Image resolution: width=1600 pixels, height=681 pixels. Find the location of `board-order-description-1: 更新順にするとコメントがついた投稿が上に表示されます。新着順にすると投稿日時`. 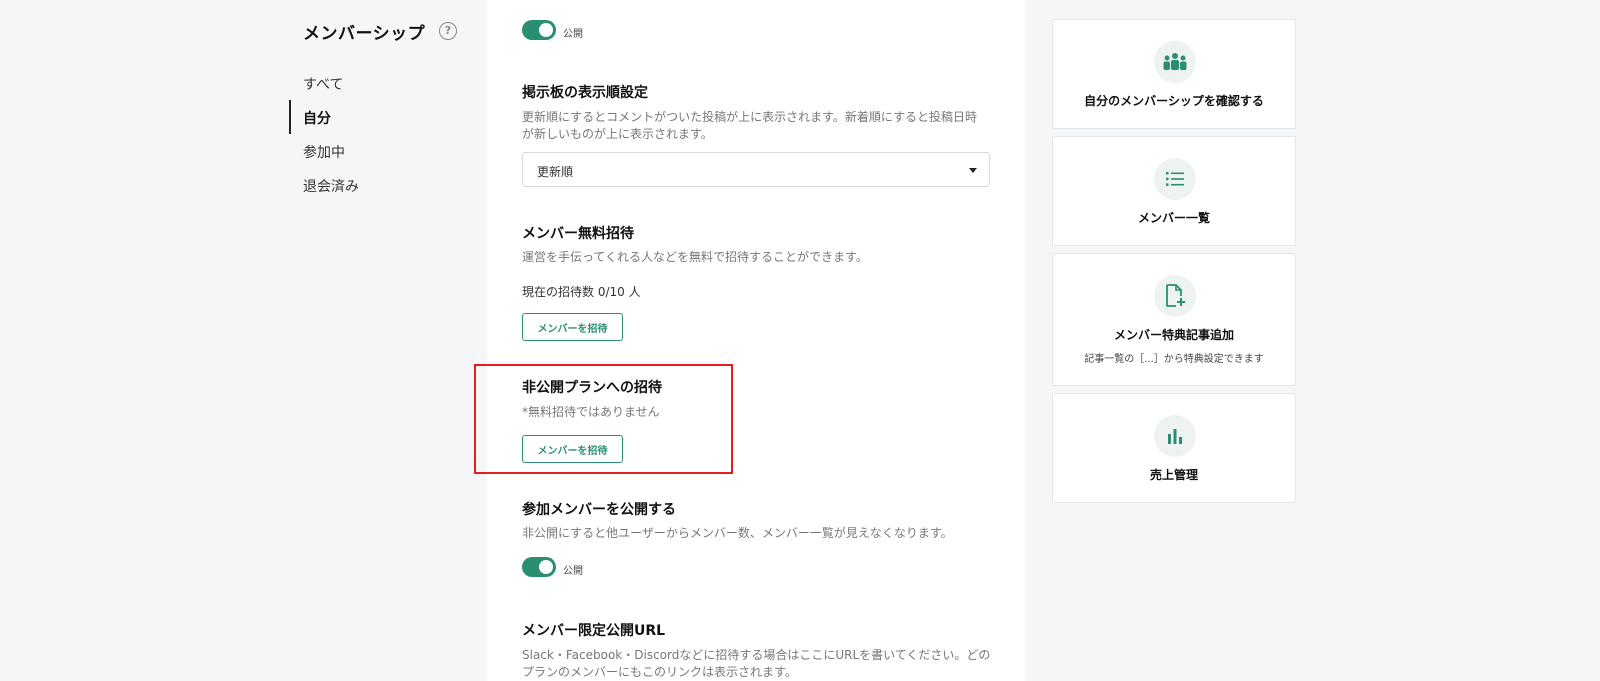

board-order-description-1: 更新順にするとコメントがついた投稿が上に表示されます。新着順にすると投稿日時 is located at coordinates (750, 117).